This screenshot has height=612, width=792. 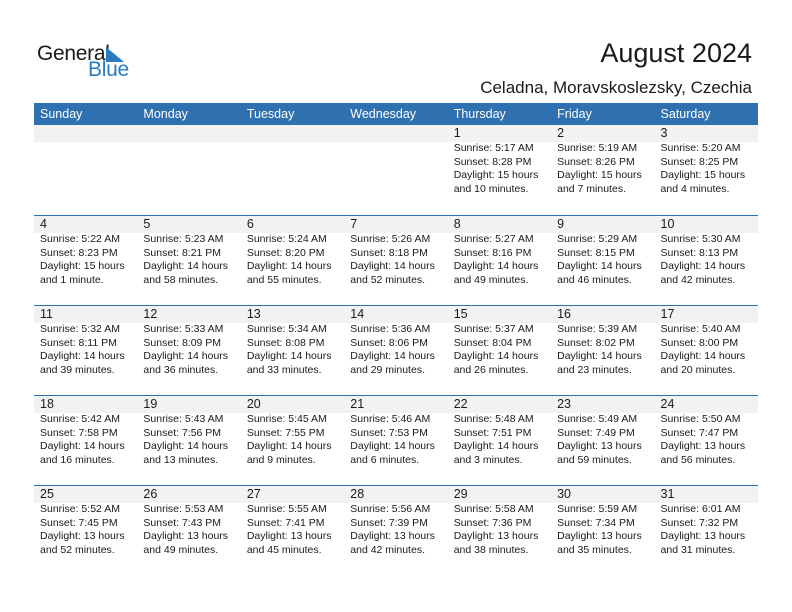 I want to click on sunrise-time: Sunrise: 6:01 AM, so click(x=700, y=509).